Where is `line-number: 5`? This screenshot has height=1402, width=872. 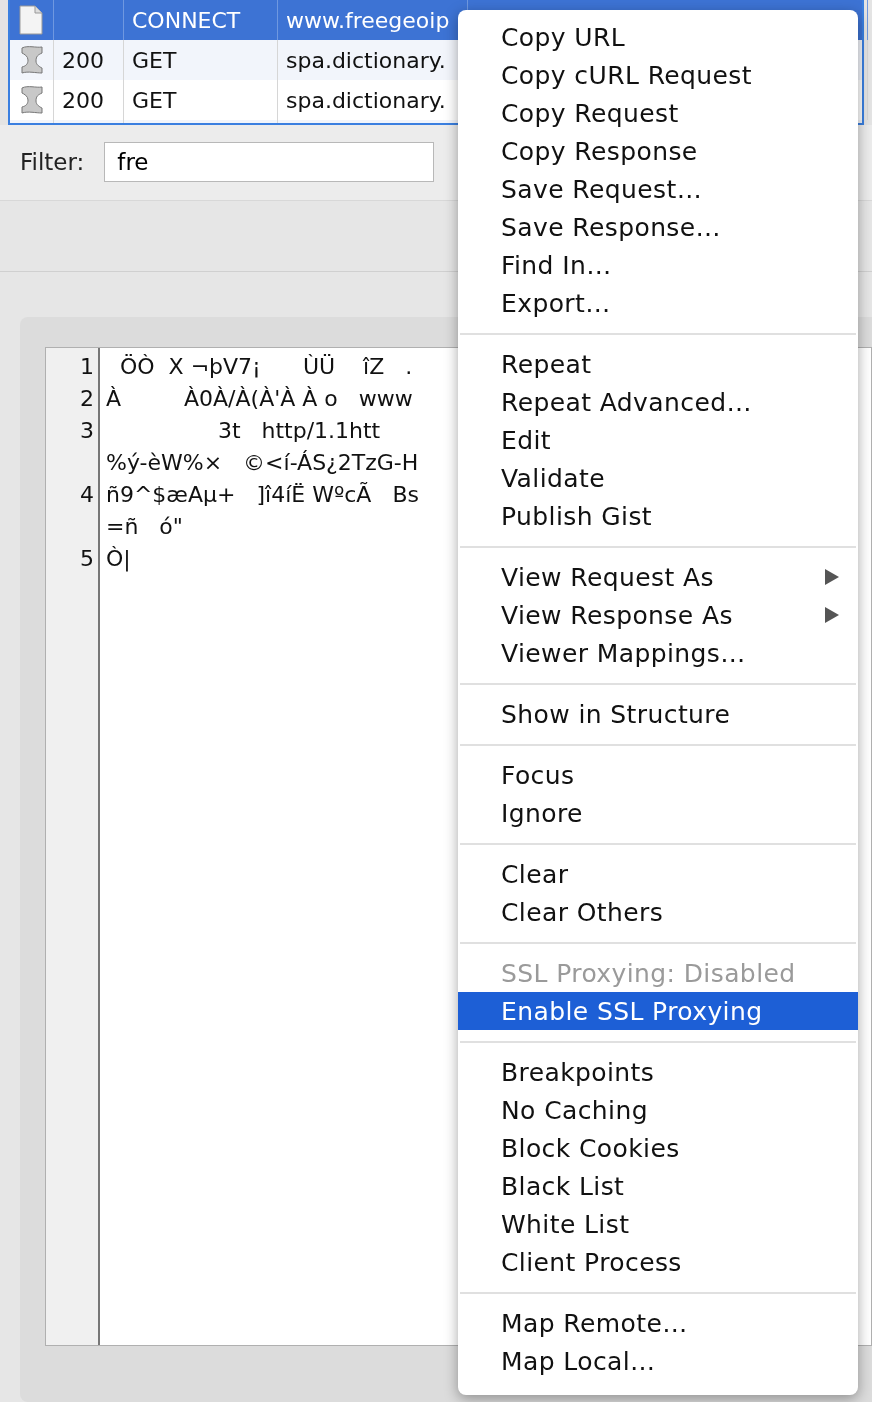 line-number: 5 is located at coordinates (87, 558).